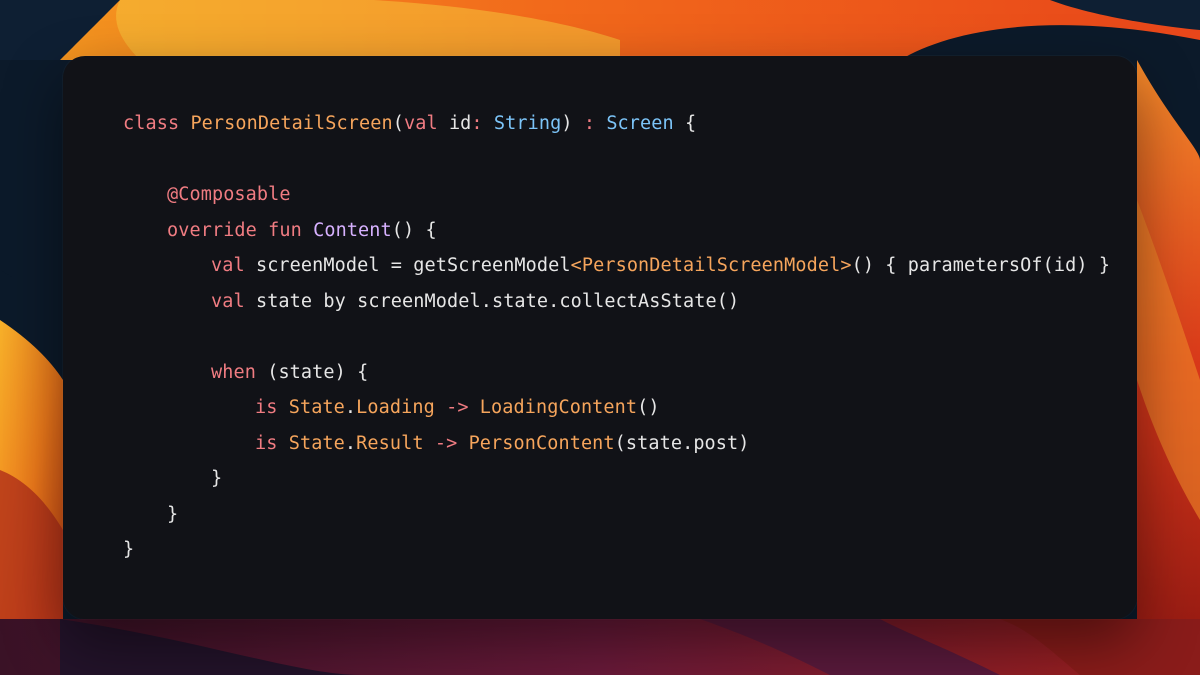 Image resolution: width=1200 pixels, height=675 pixels. What do you see at coordinates (218, 230) in the screenshot?
I see `code-token-keyword: override` at bounding box center [218, 230].